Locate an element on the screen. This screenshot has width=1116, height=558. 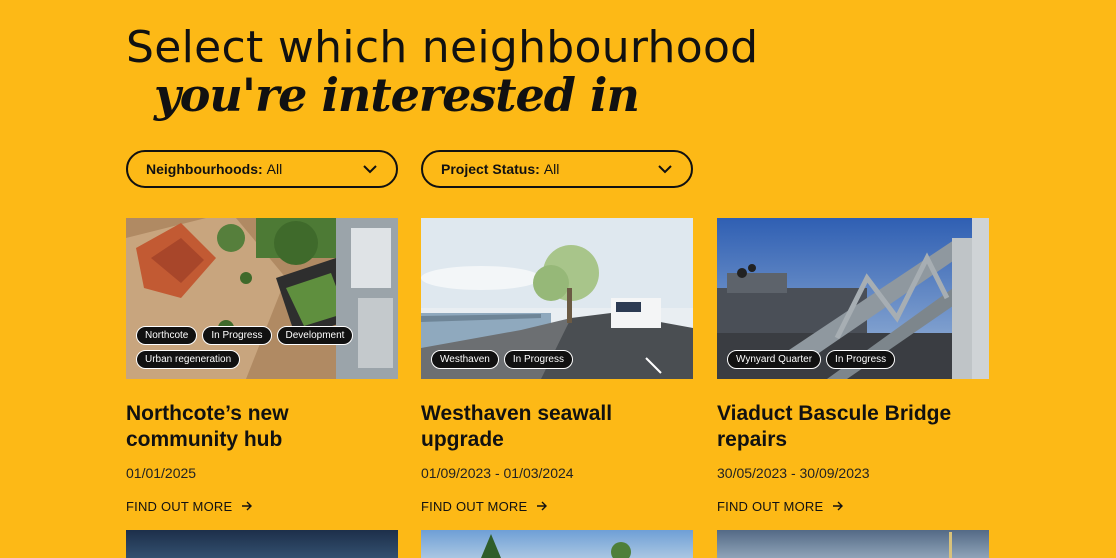
neighbourhoods-filter: Neighbourhoods: All is located at coordinates (262, 169).